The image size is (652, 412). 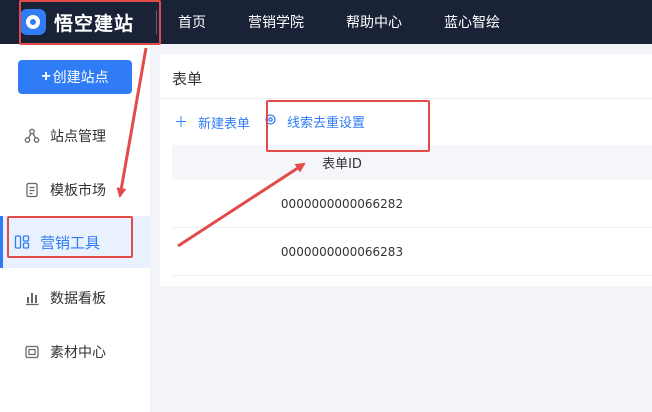 What do you see at coordinates (342, 251) in the screenshot?
I see `form-id-cell: 0000000000066283` at bounding box center [342, 251].